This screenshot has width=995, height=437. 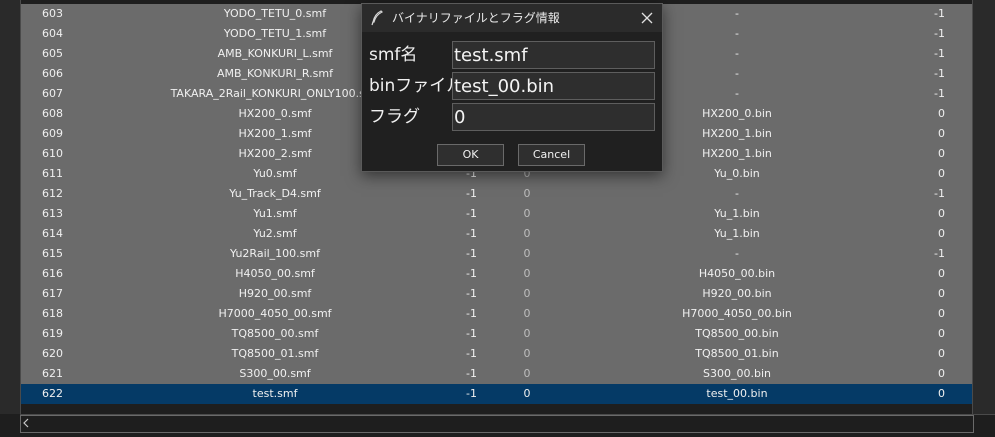 What do you see at coordinates (496, 394) in the screenshot?
I see `table-row: 622 test.smf -1 0 test_00.bin 0` at bounding box center [496, 394].